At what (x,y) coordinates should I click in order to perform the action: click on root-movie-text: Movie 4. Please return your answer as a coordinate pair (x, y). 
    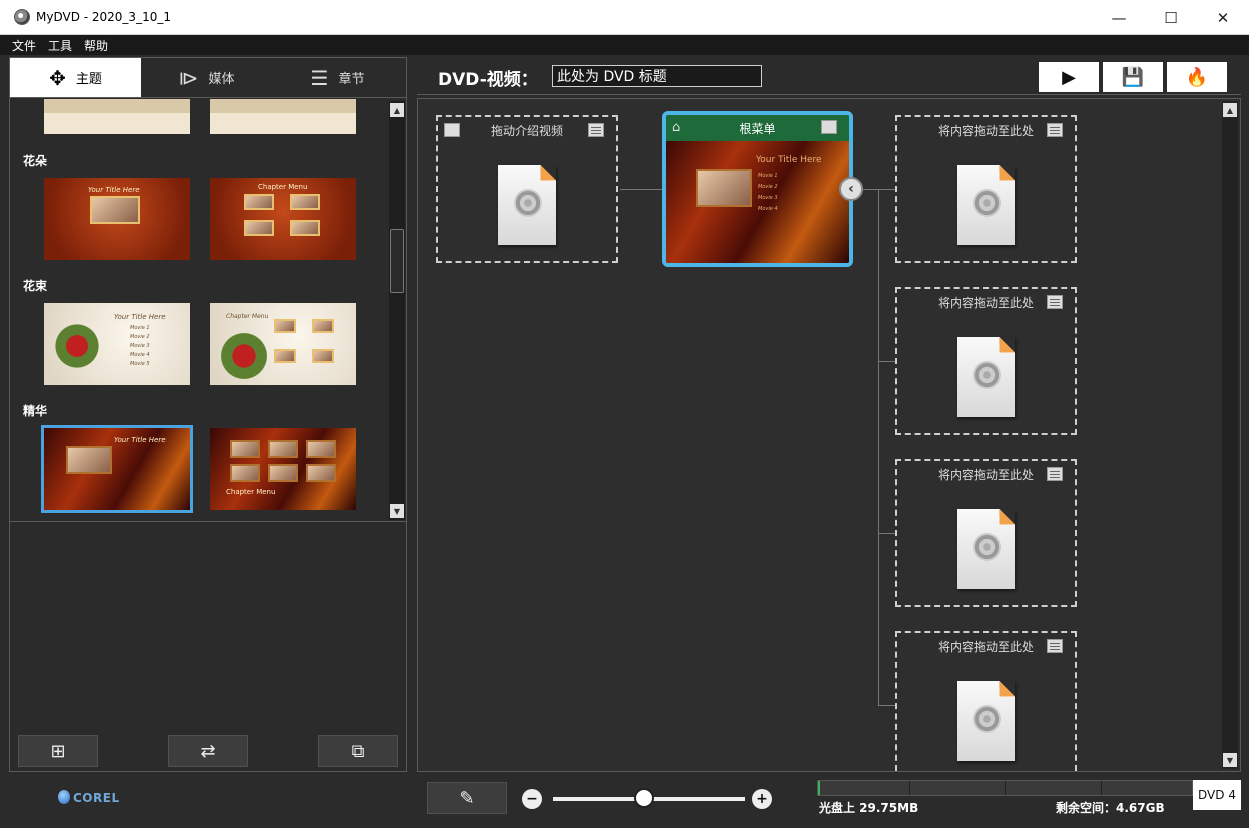
    Looking at the image, I should click on (768, 209).